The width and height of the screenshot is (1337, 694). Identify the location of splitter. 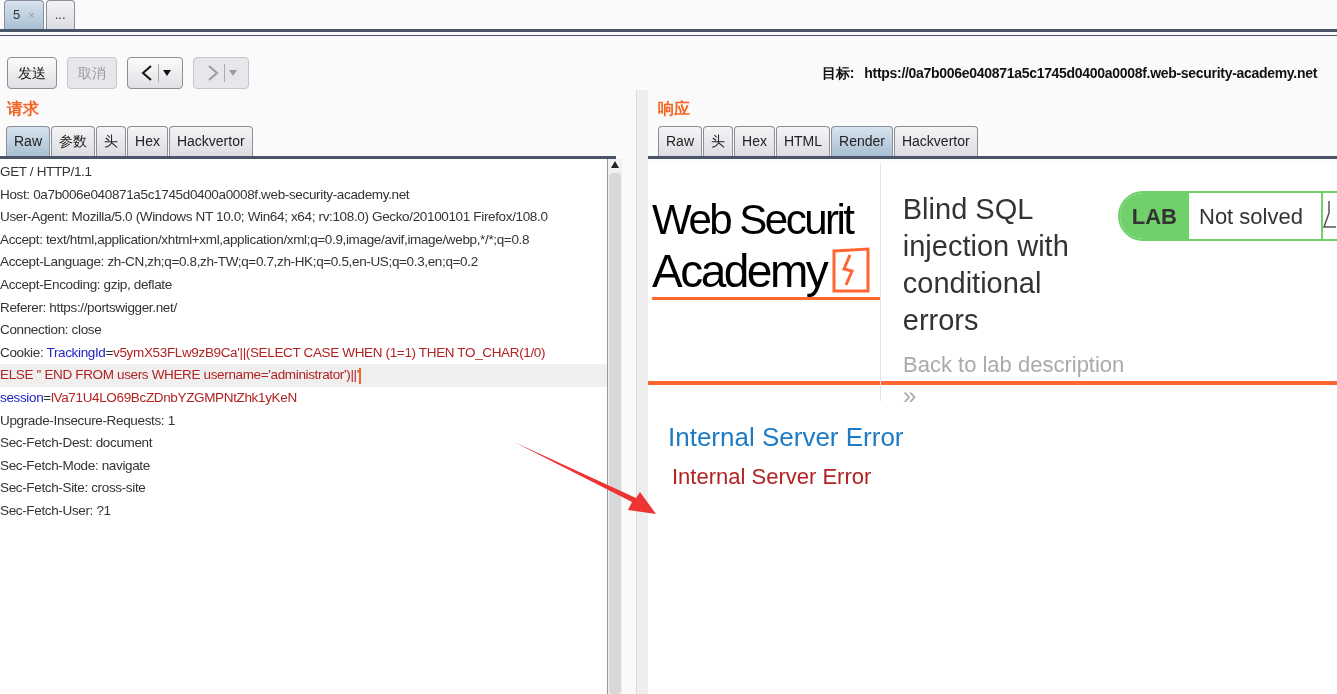
(642, 392).